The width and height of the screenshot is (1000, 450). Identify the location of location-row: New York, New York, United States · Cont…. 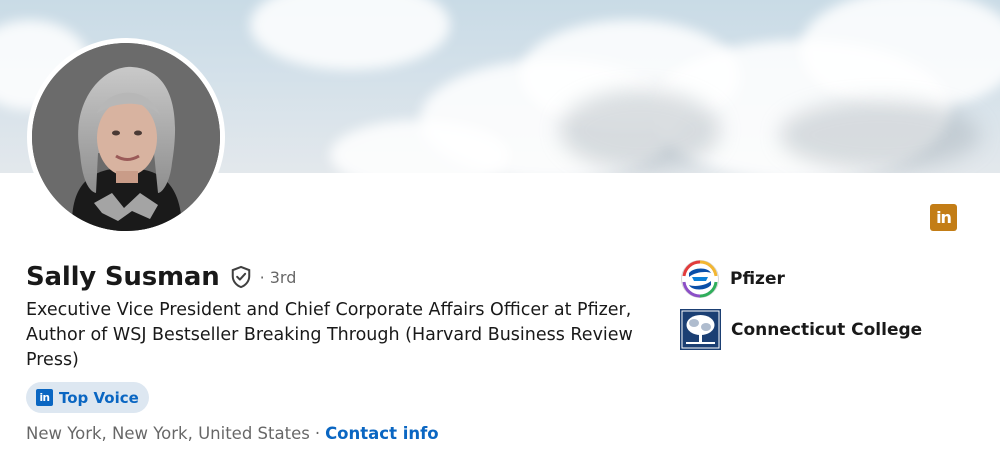
(232, 433).